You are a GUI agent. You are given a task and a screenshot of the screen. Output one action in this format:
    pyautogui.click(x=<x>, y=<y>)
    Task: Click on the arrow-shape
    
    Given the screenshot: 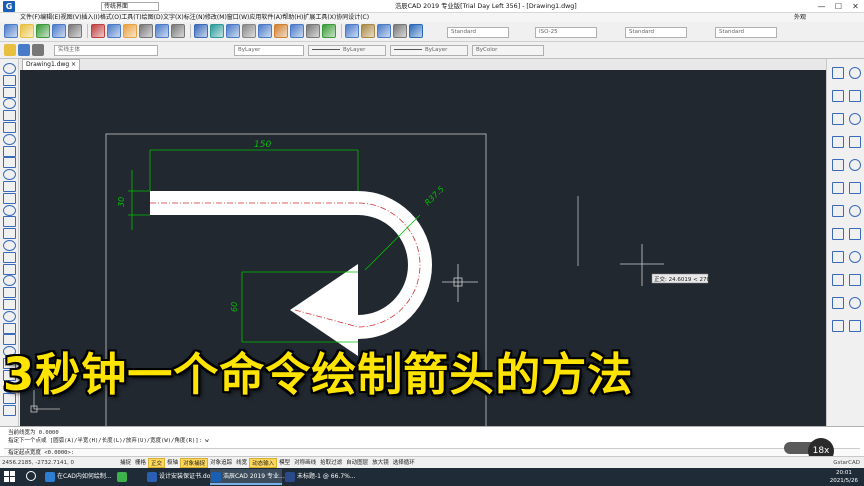 What is the action you would take?
    pyautogui.click(x=291, y=273)
    